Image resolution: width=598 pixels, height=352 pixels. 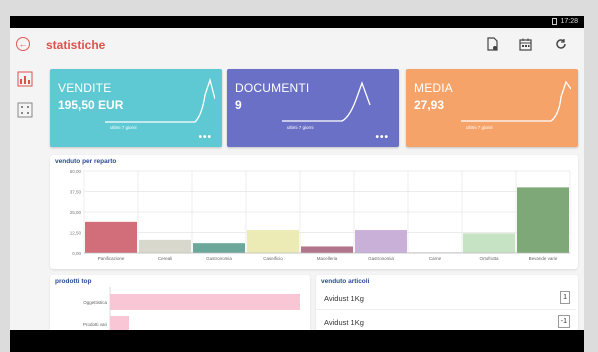 What do you see at coordinates (561, 44) in the screenshot?
I see `refresh-icon` at bounding box center [561, 44].